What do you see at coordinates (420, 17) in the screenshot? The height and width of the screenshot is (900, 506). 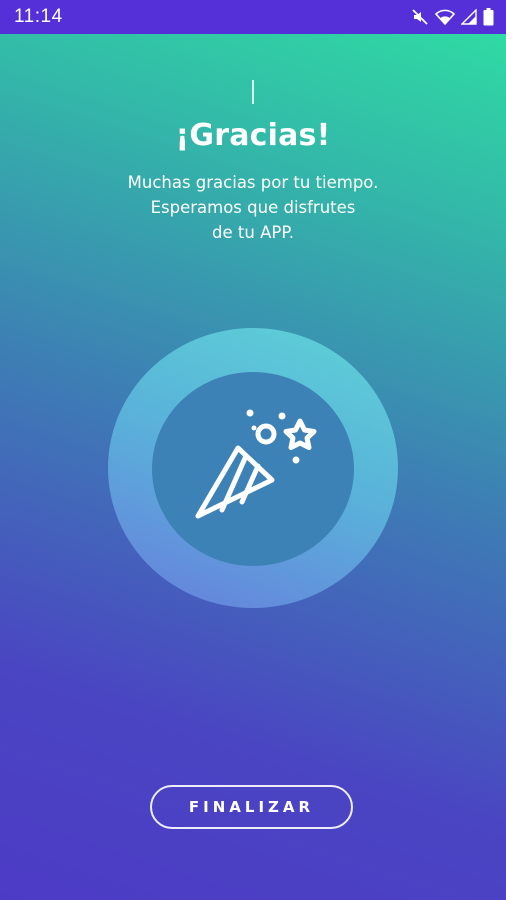 I see `mute-icon` at bounding box center [420, 17].